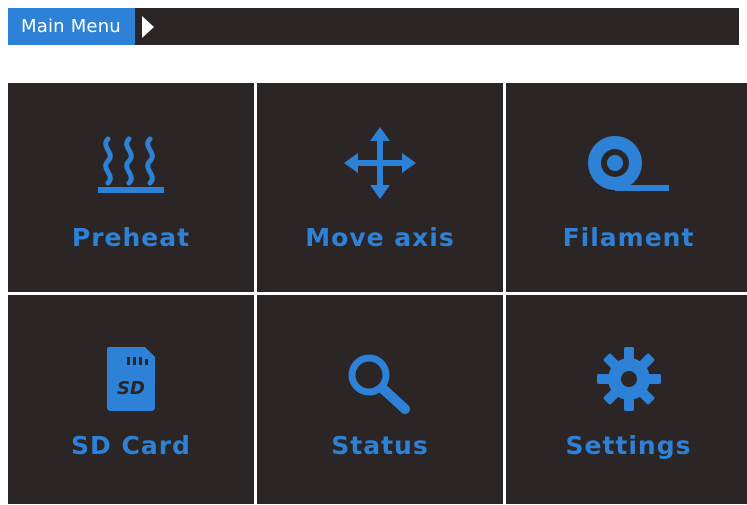 This screenshot has height=505, width=747. I want to click on status-button: Status, so click(380, 399).